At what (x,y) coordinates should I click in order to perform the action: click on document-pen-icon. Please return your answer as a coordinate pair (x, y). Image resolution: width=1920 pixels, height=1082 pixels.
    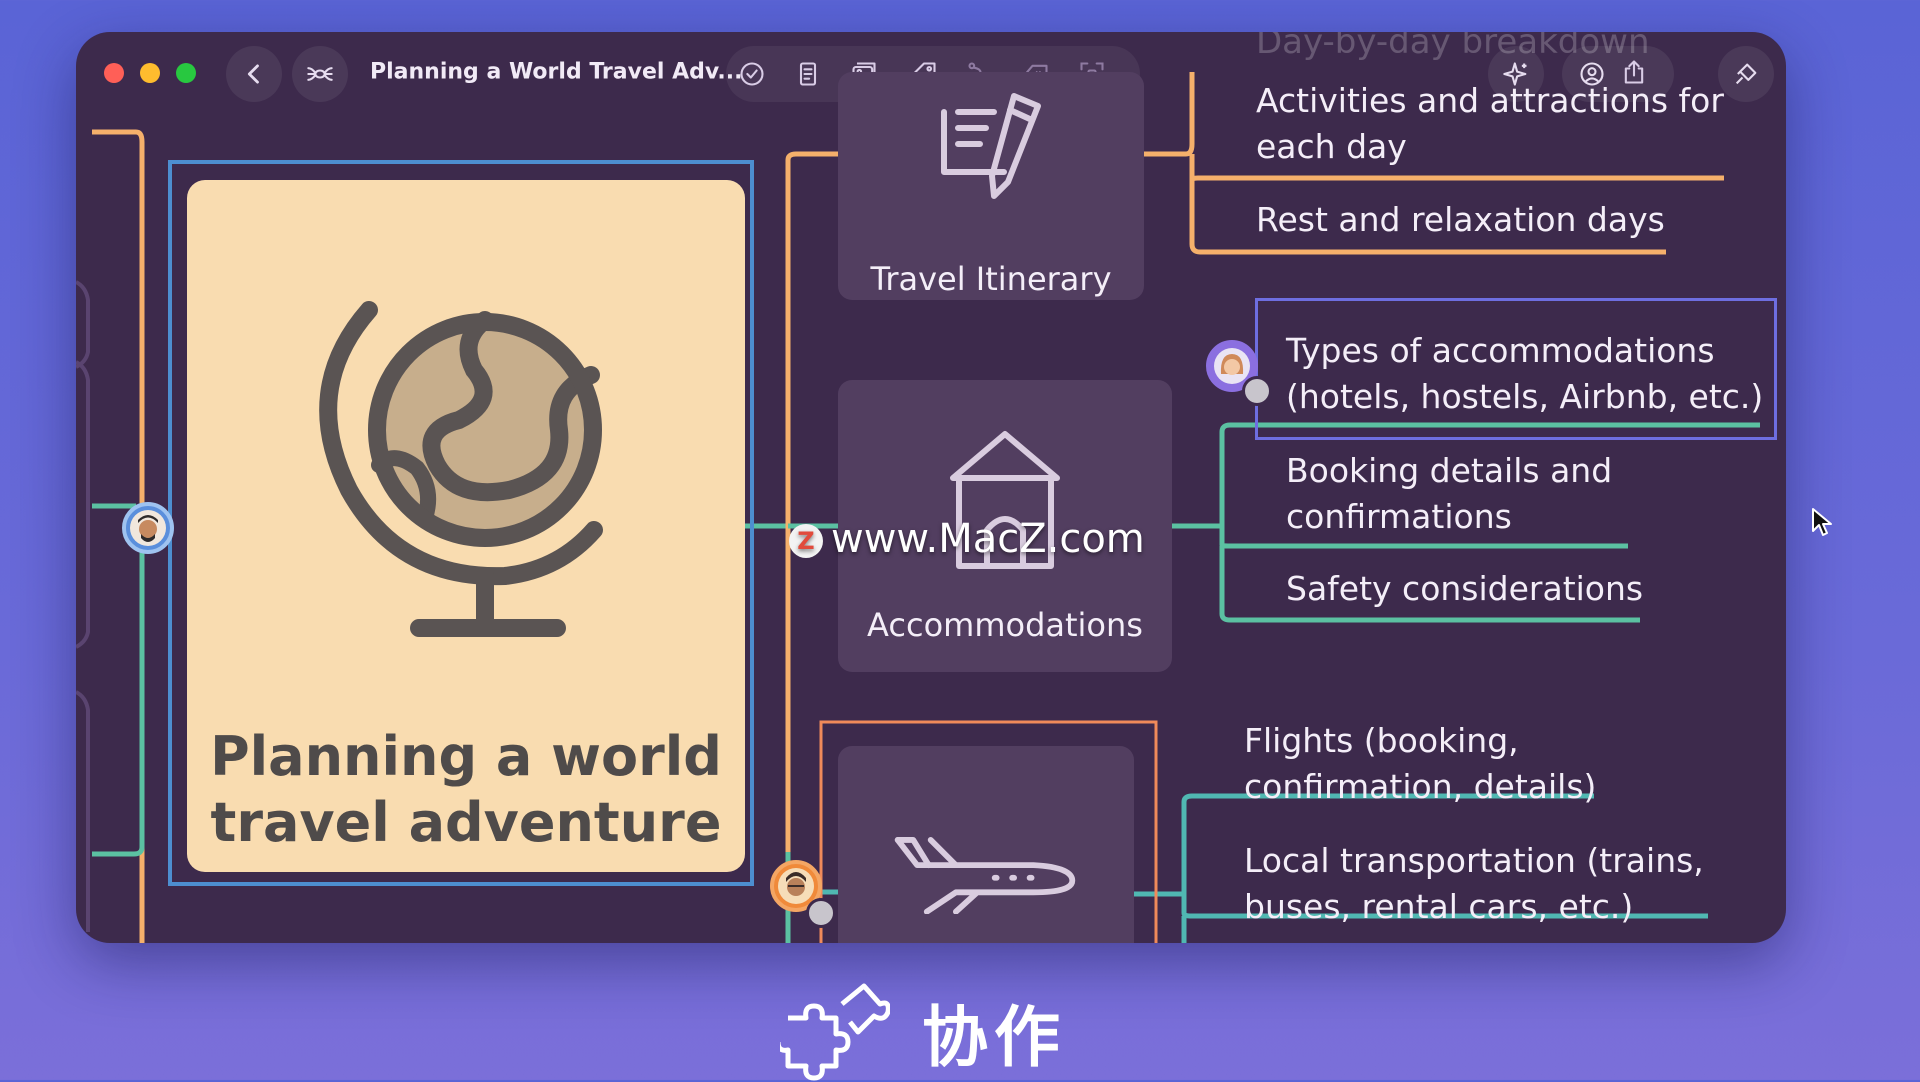
    Looking at the image, I should click on (991, 146).